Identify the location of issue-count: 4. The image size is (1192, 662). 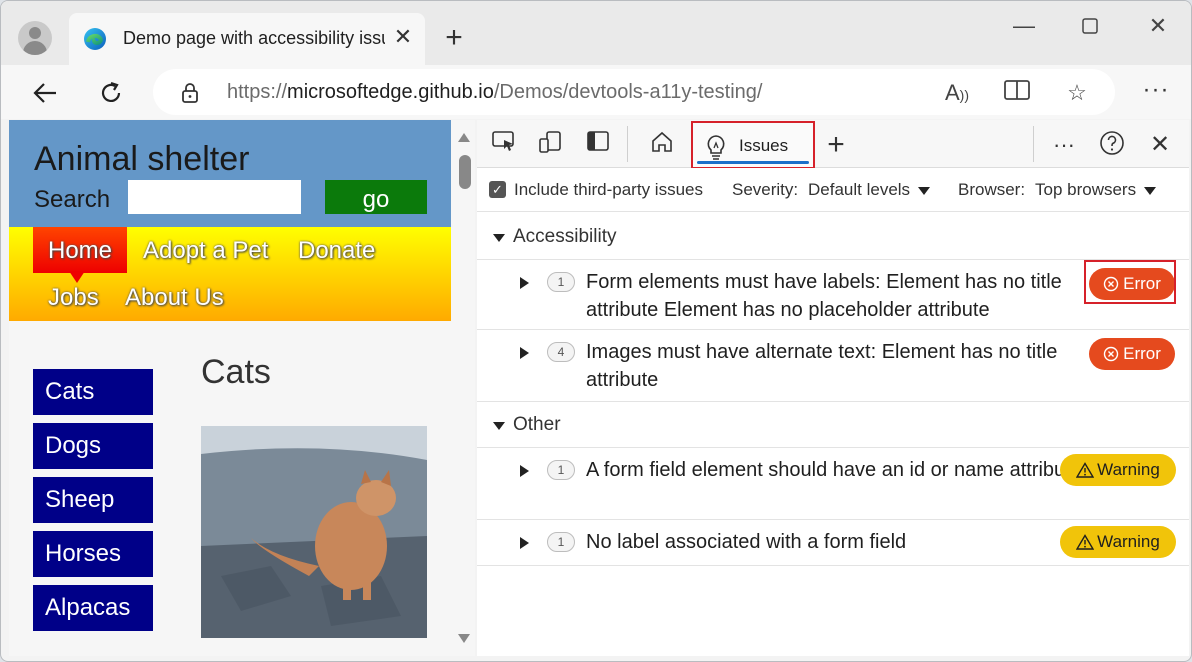
(561, 352).